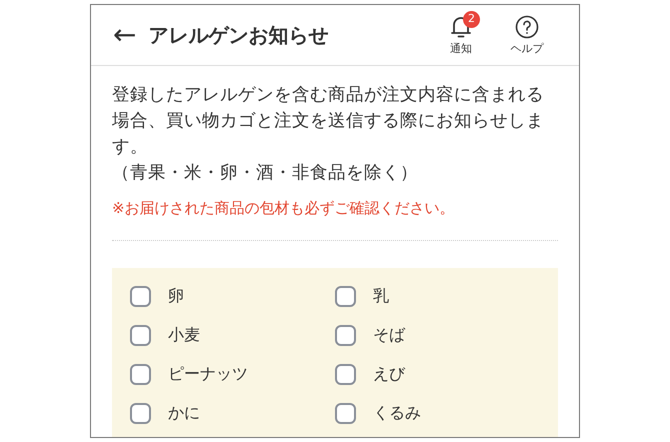 Image resolution: width=670 pixels, height=442 pixels. I want to click on allergen-option: 小麦, so click(165, 335).